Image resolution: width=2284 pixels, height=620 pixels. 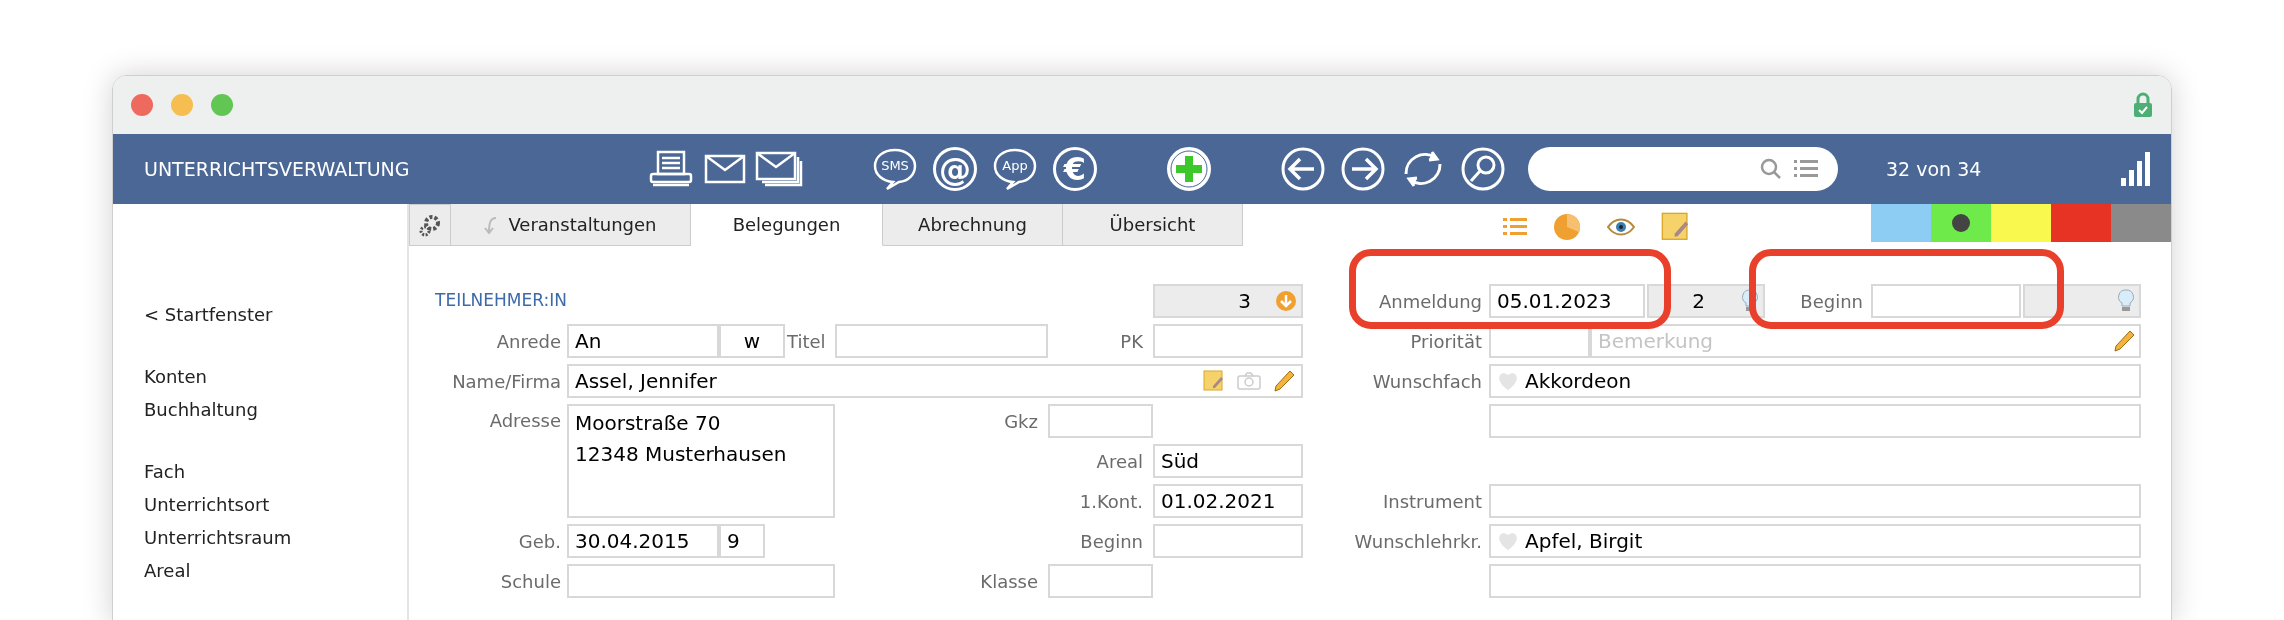 I want to click on arrow-left-icon, so click(x=1303, y=169).